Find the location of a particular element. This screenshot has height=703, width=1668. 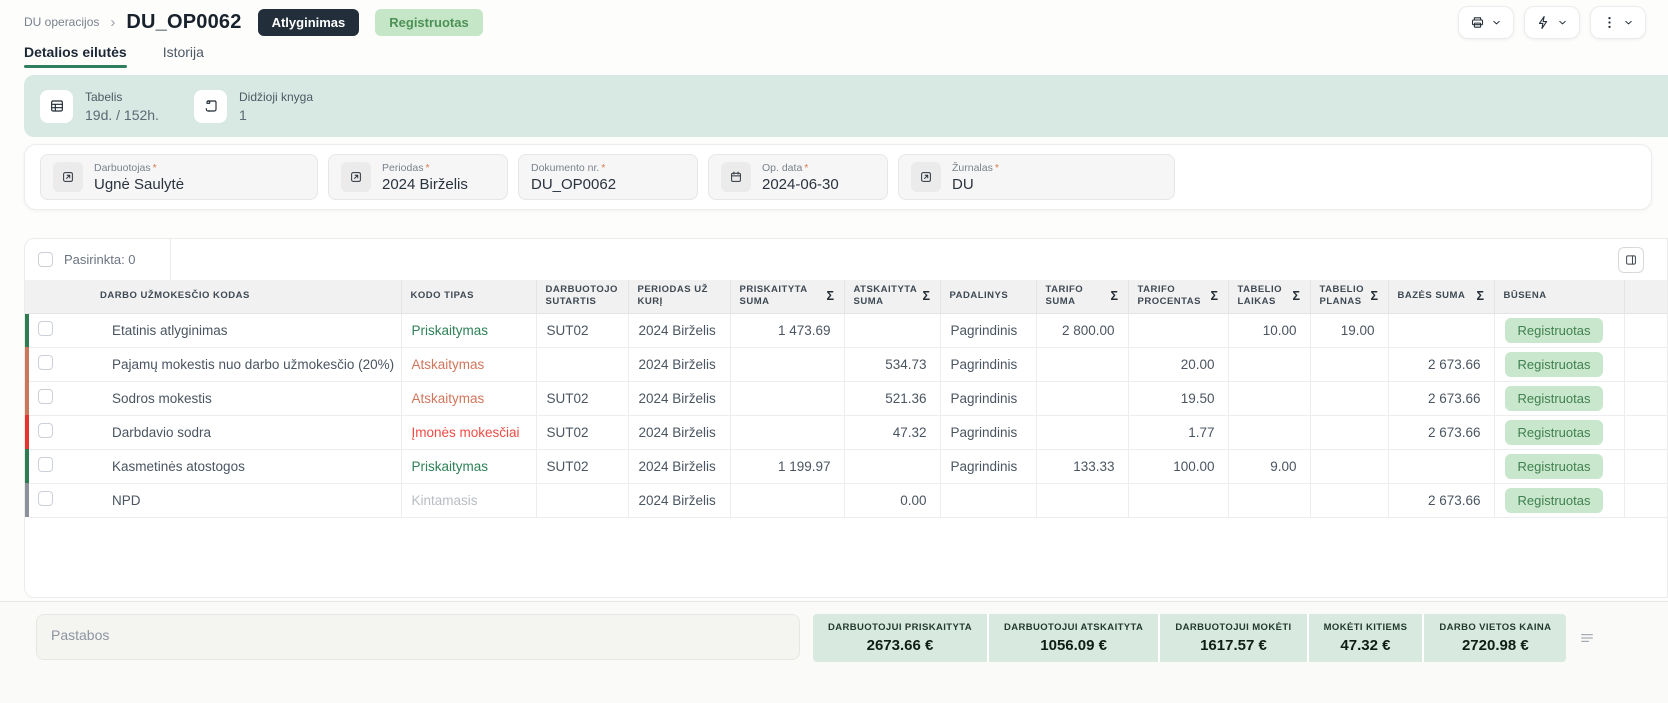

column-header-bazes-suma: BAZĖS SUMA Σ is located at coordinates (1441, 297).